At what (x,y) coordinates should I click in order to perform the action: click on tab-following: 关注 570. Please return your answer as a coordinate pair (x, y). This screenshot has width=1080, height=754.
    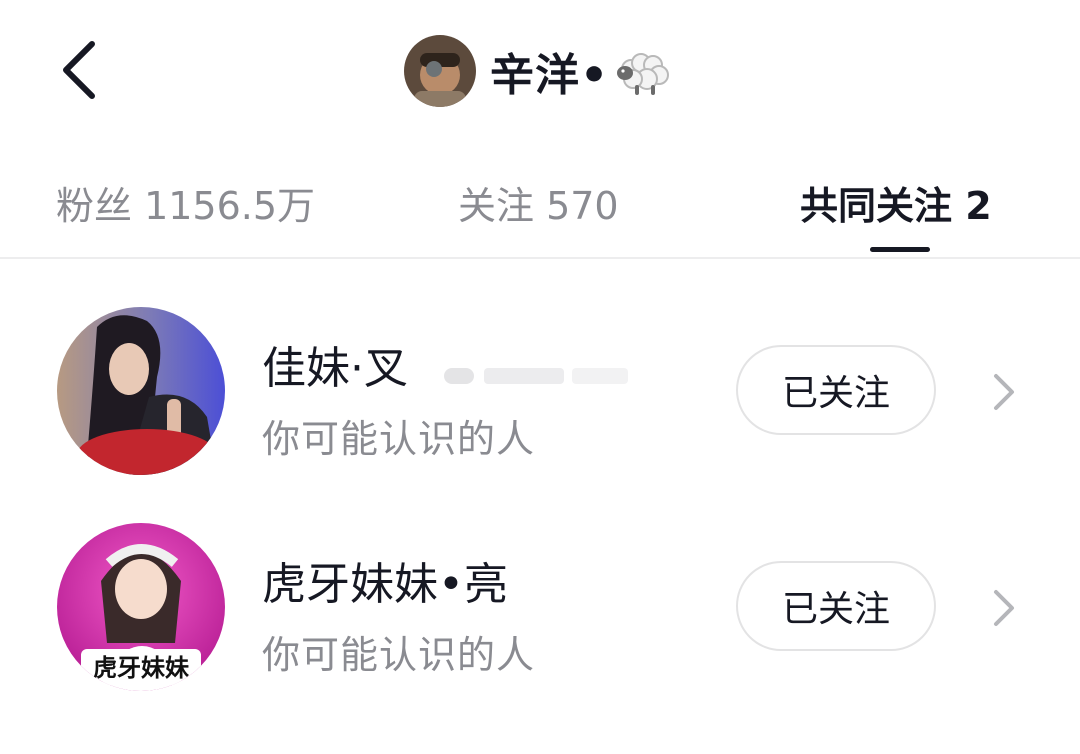
    Looking at the image, I should click on (538, 202).